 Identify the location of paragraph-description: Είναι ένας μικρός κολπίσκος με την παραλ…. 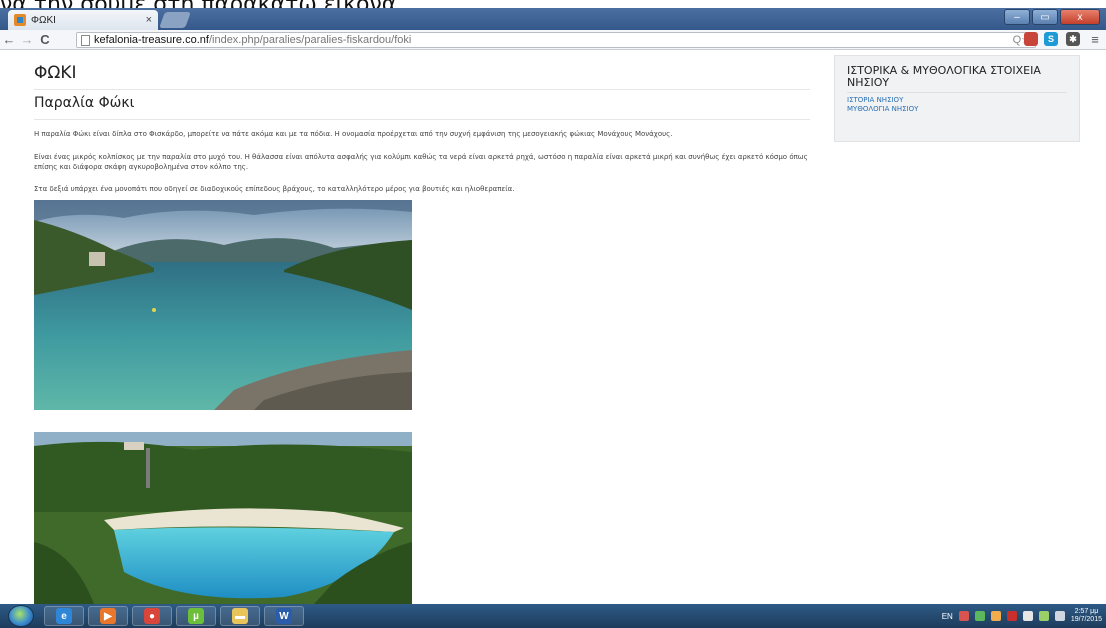
(421, 162).